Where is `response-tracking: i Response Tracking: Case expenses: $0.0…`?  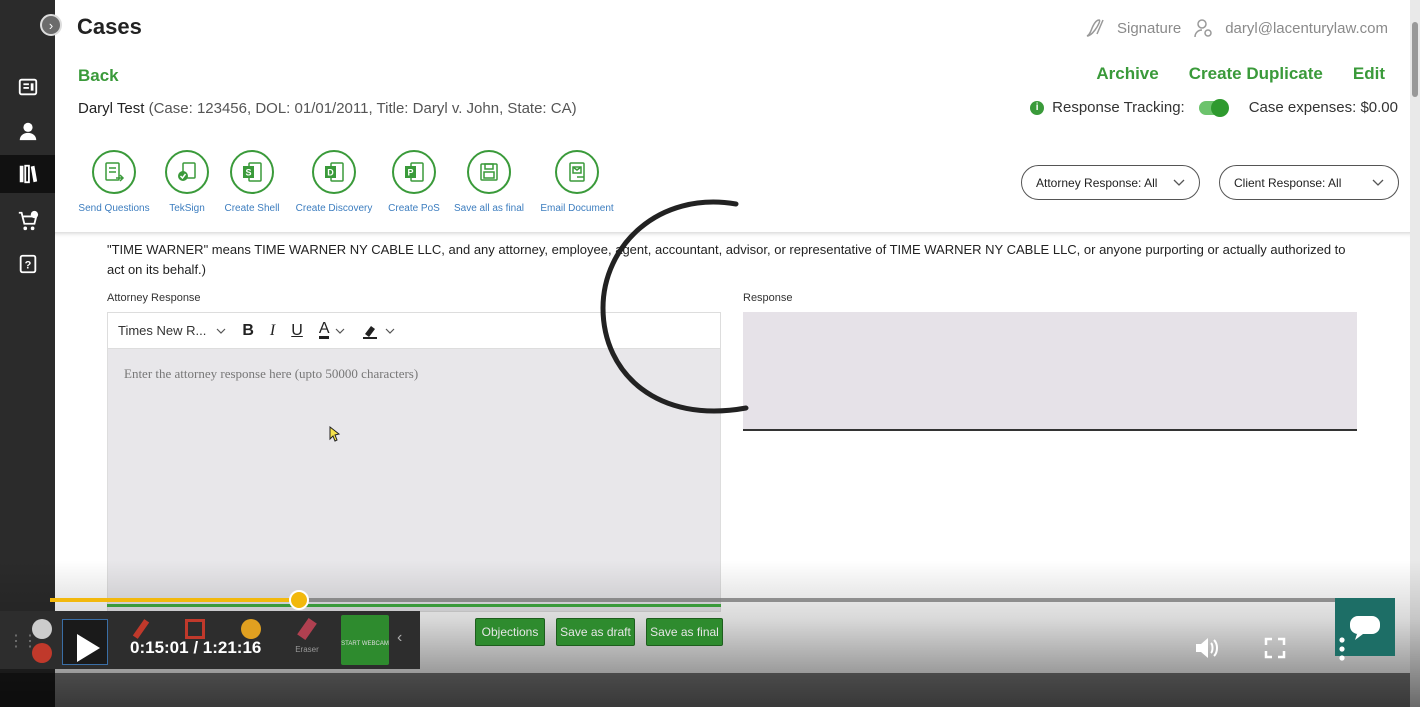
response-tracking: i Response Tracking: Case expenses: $0.0… is located at coordinates (1214, 107).